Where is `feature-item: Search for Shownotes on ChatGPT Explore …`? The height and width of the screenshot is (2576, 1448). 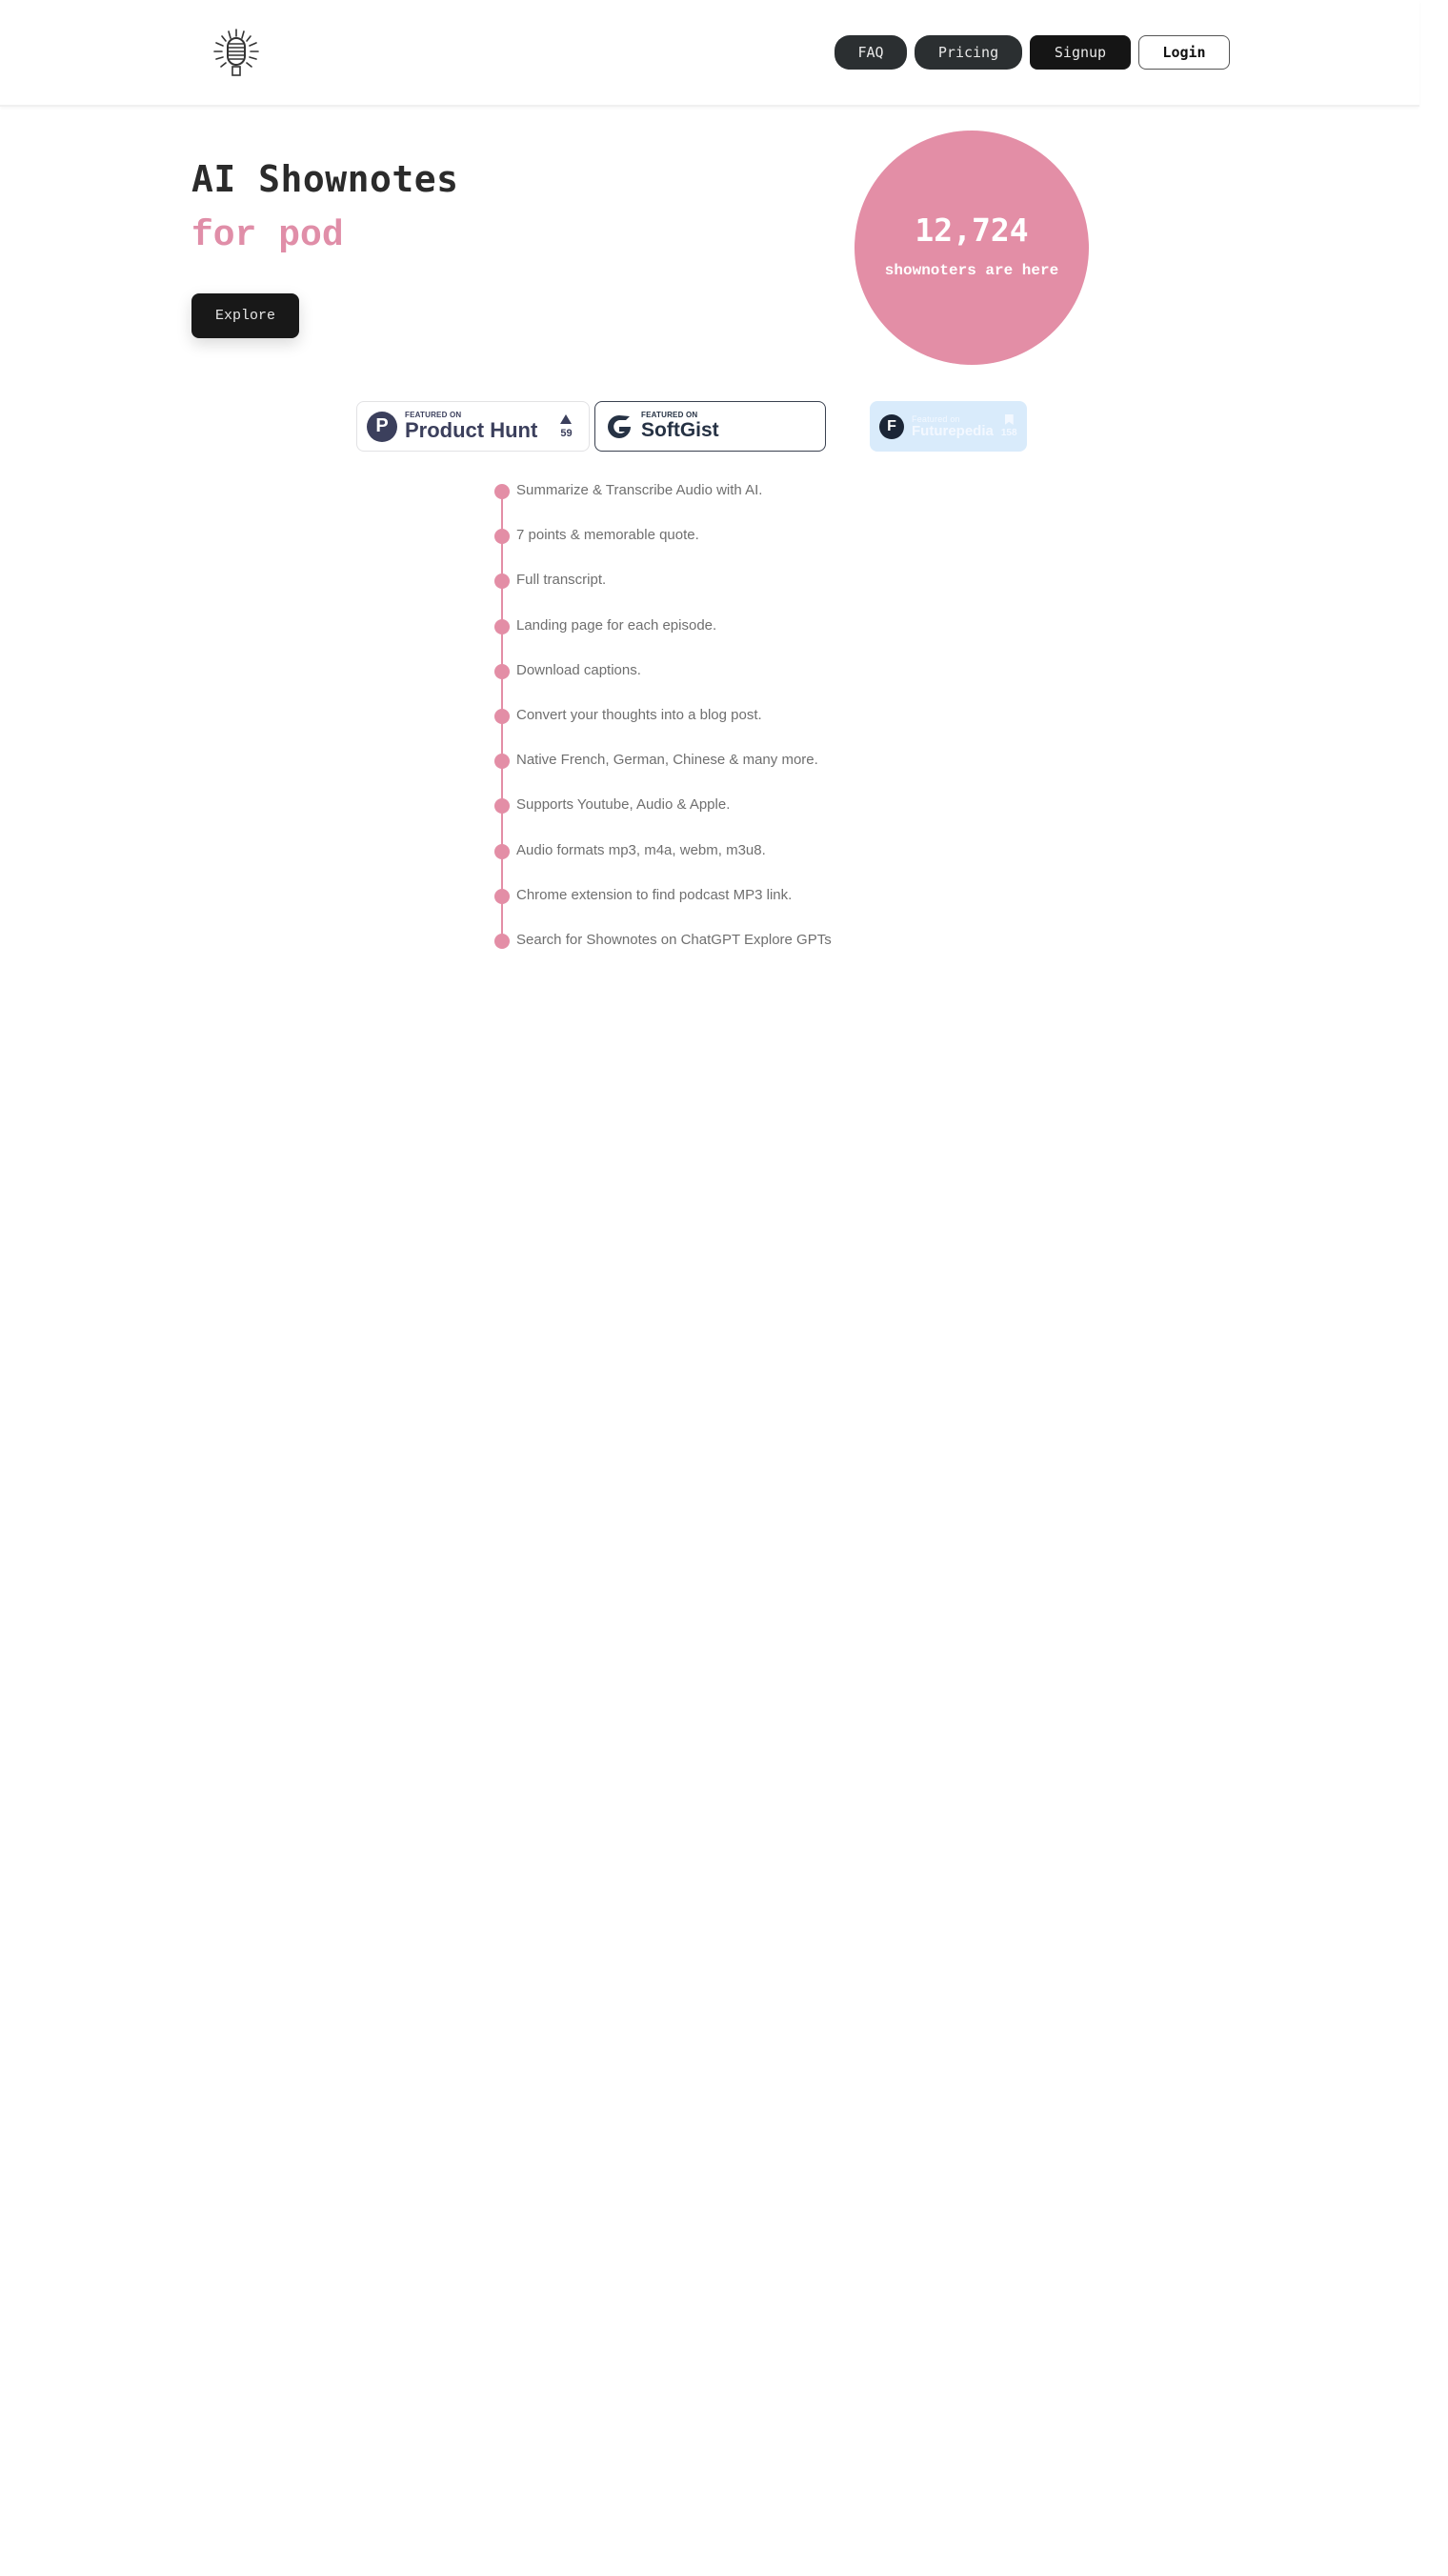 feature-item: Search for Shownotes on ChatGPT Explore … is located at coordinates (663, 952).